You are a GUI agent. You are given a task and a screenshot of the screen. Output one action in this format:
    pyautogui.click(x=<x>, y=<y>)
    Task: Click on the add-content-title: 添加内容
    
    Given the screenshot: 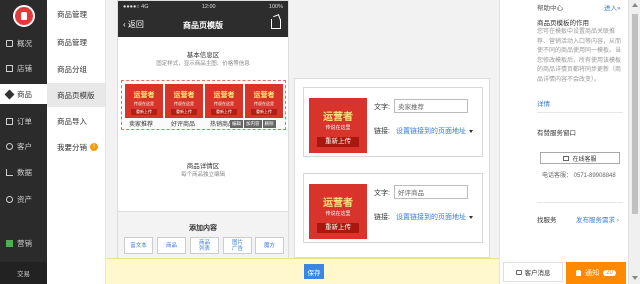 What is the action you would take?
    pyautogui.click(x=203, y=228)
    